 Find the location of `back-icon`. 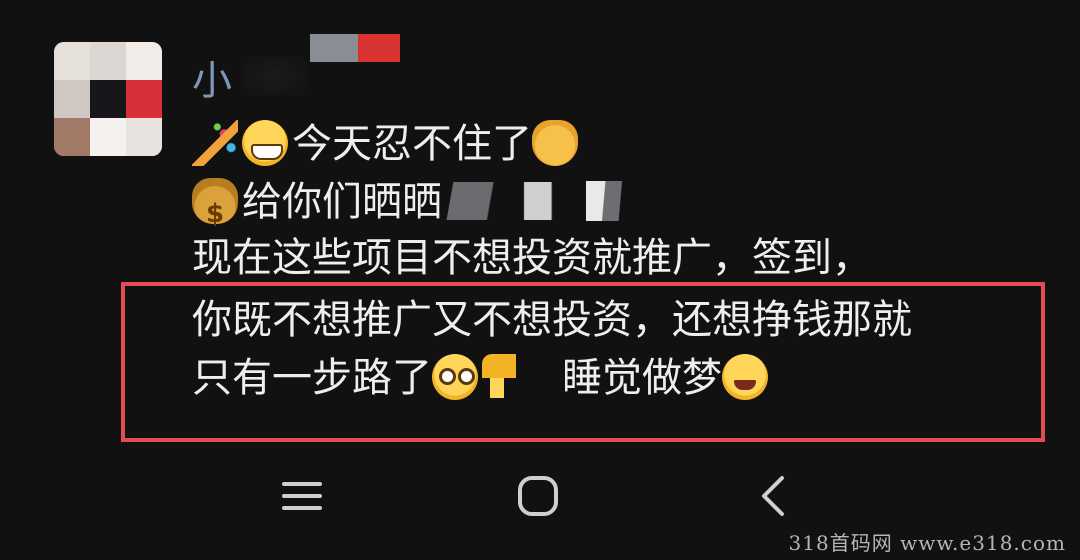

back-icon is located at coordinates (773, 496).